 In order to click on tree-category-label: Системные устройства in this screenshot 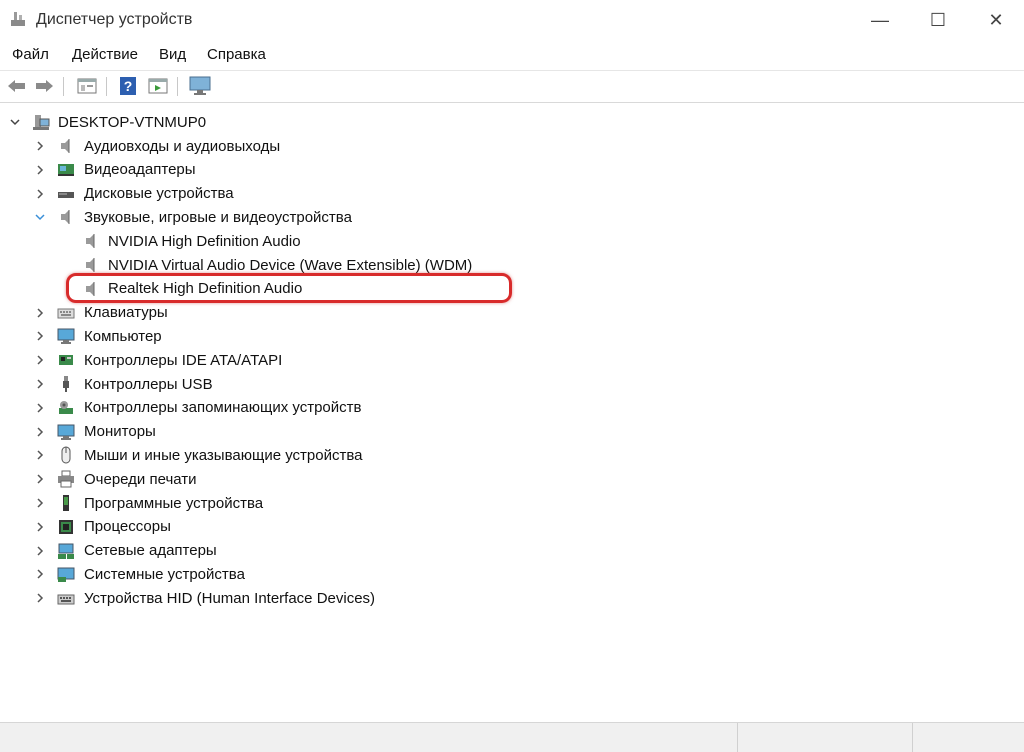, I will do `click(164, 574)`.